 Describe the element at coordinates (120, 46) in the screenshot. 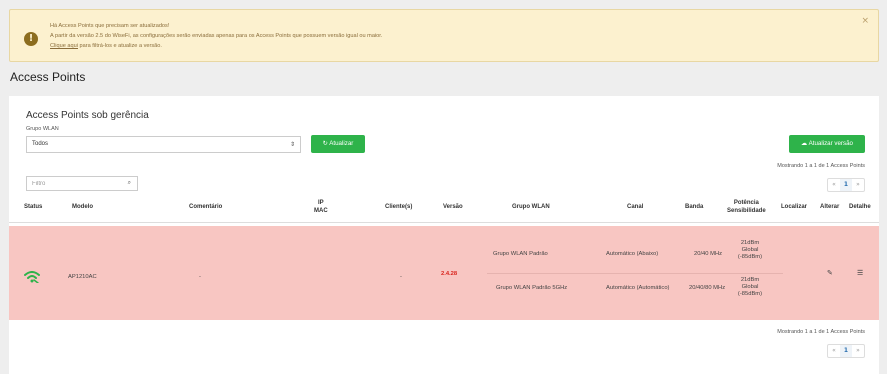

I see `alert-line-3-text: para filtrá-los e atualize a versão.` at that location.